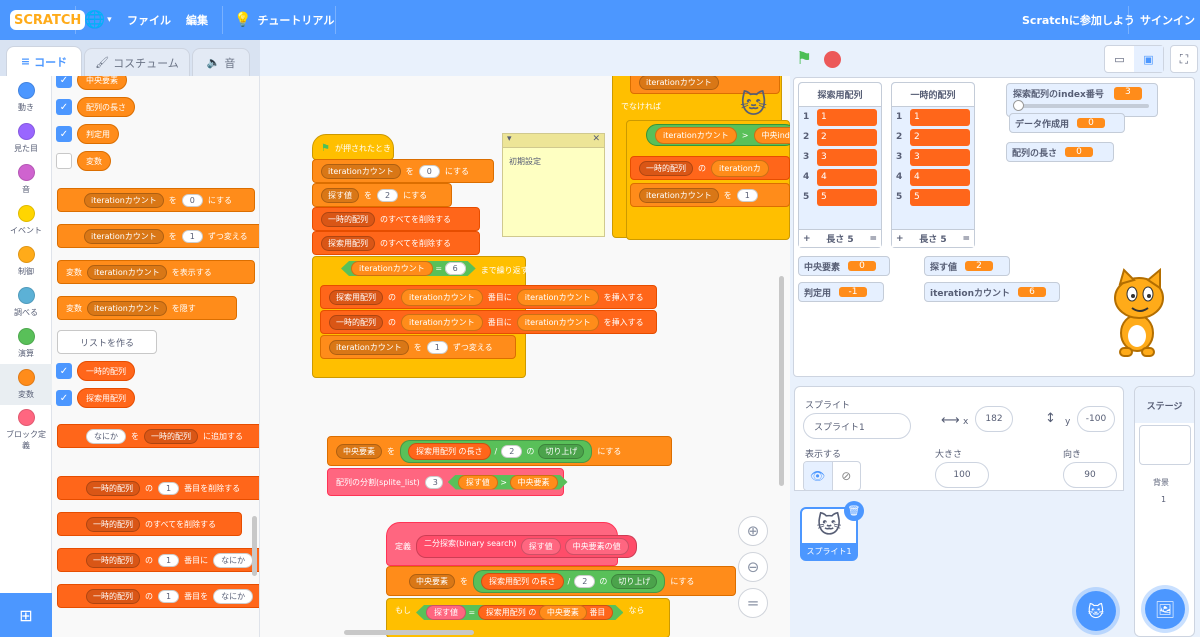 This screenshot has width=1200, height=637. What do you see at coordinates (900, 239) in the screenshot?
I see `add-item-icon: +` at bounding box center [900, 239].